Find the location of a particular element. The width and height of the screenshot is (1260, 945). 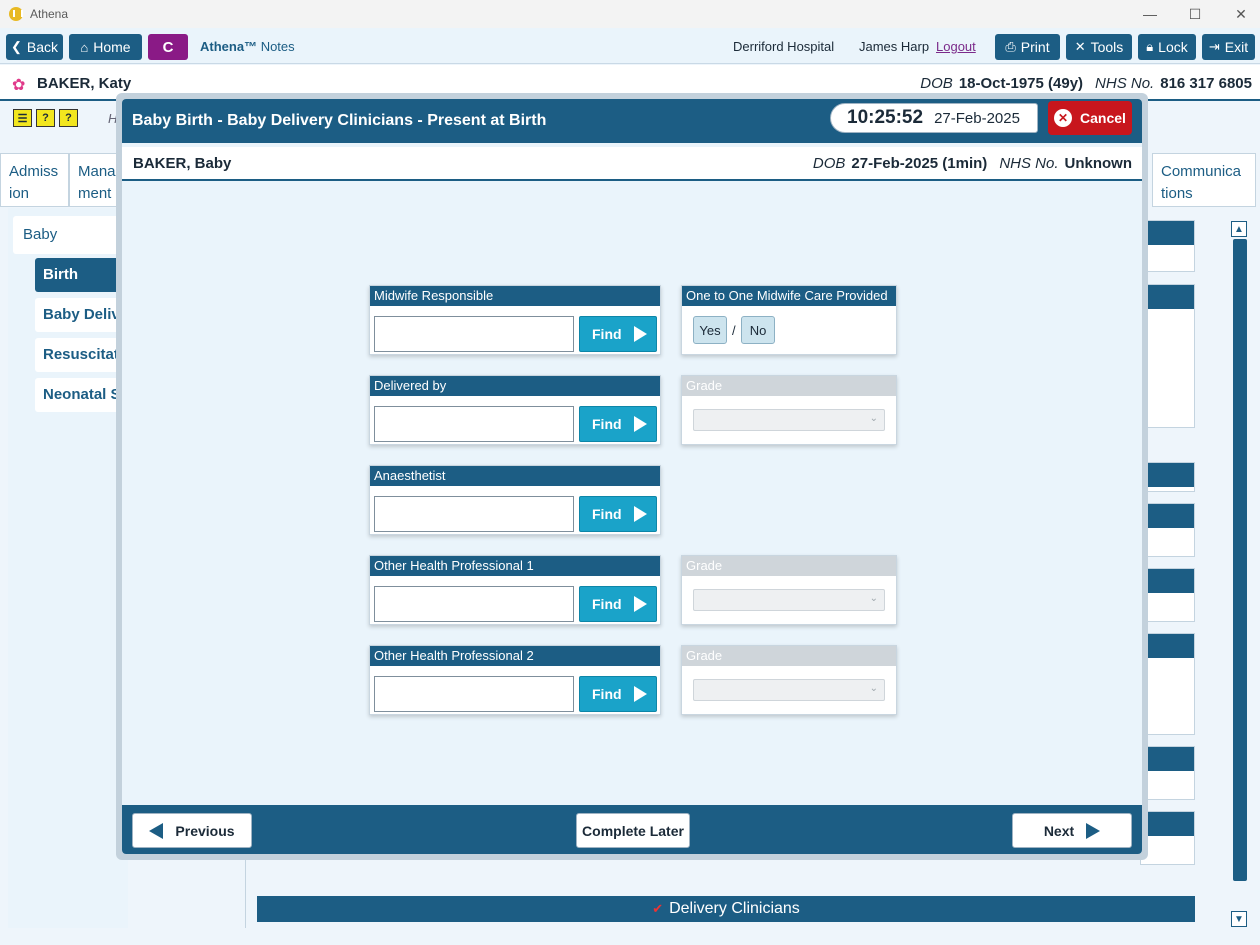

patient-nhs: 816 317 6805 is located at coordinates (1206, 83).